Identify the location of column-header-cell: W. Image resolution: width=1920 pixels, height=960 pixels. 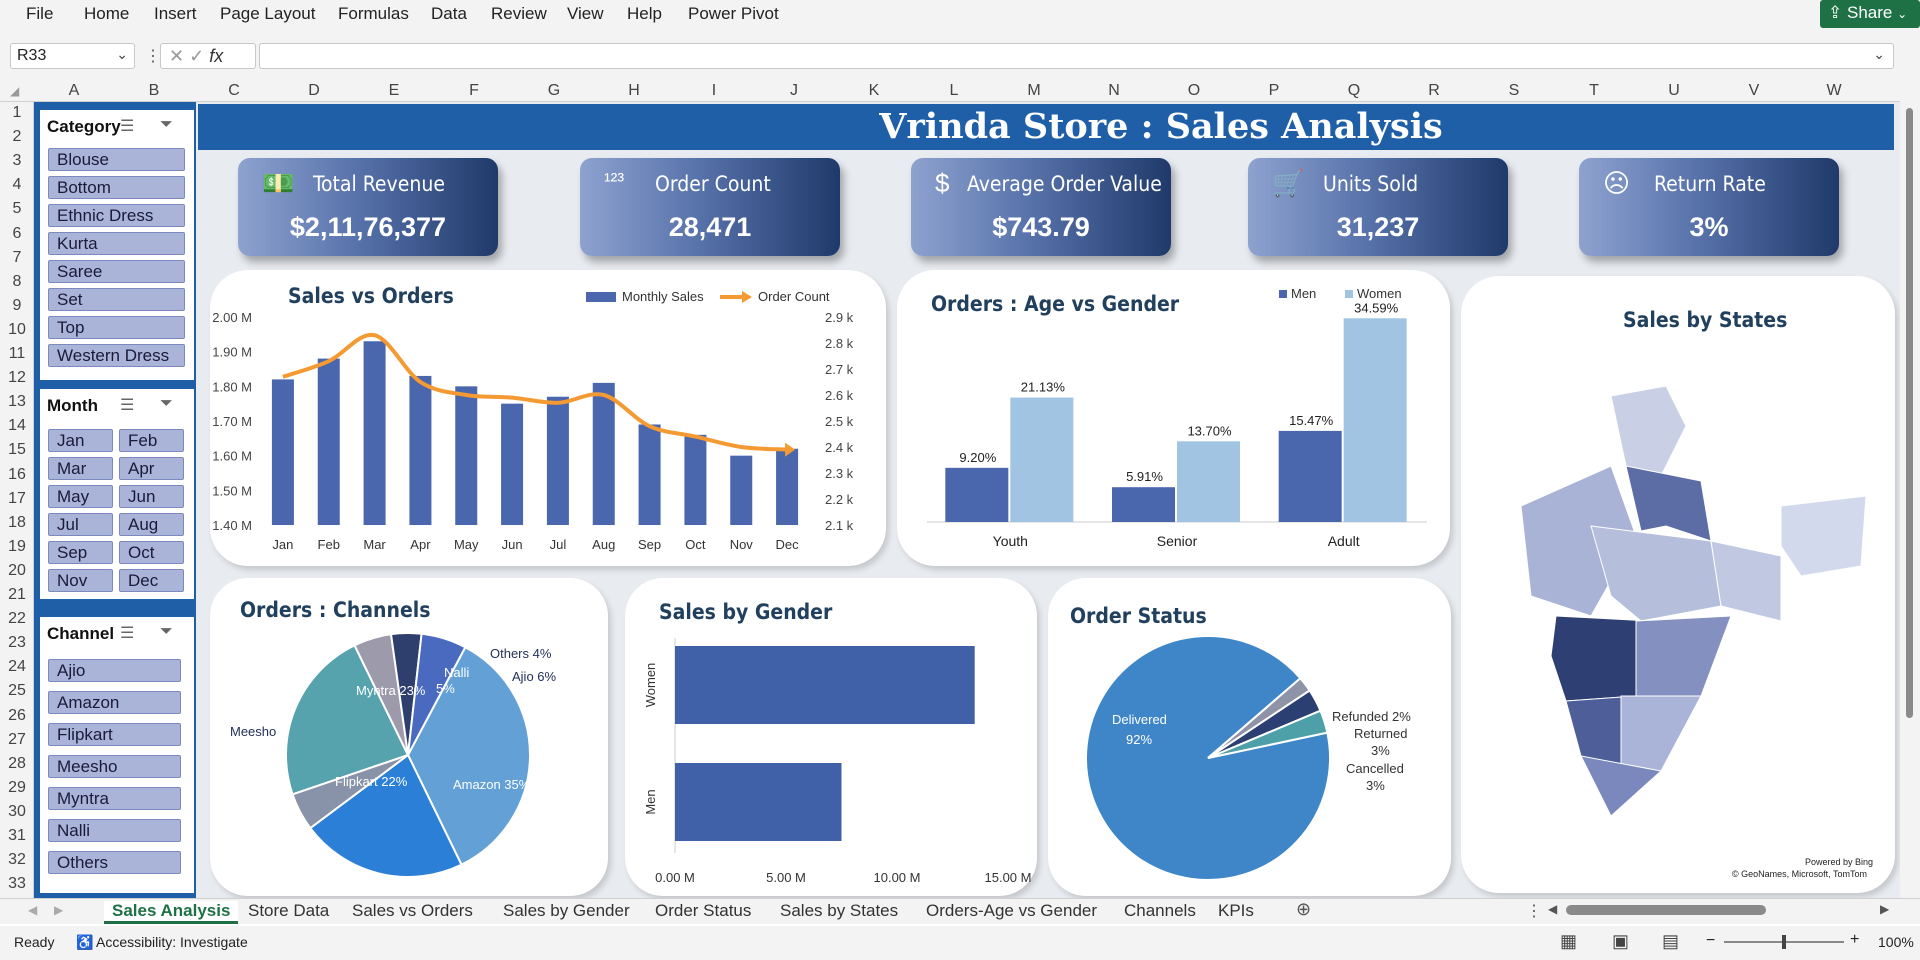
(1834, 91).